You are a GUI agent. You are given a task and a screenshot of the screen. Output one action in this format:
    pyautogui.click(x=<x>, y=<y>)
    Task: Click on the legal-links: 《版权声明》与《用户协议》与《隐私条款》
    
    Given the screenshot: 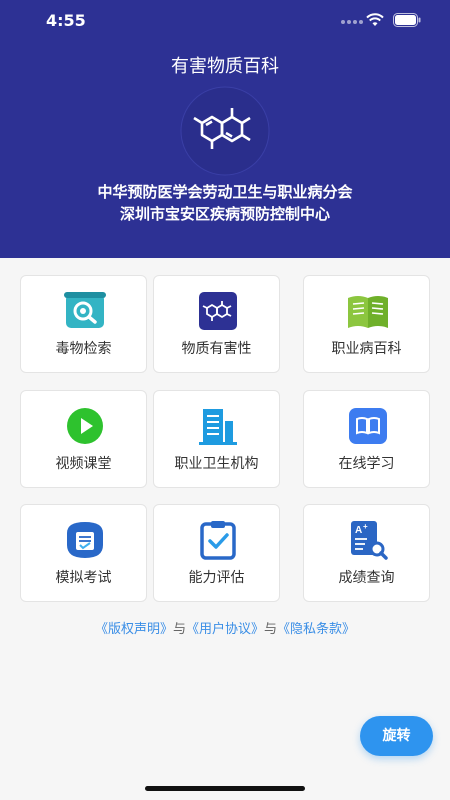 What is the action you would take?
    pyautogui.click(x=225, y=627)
    